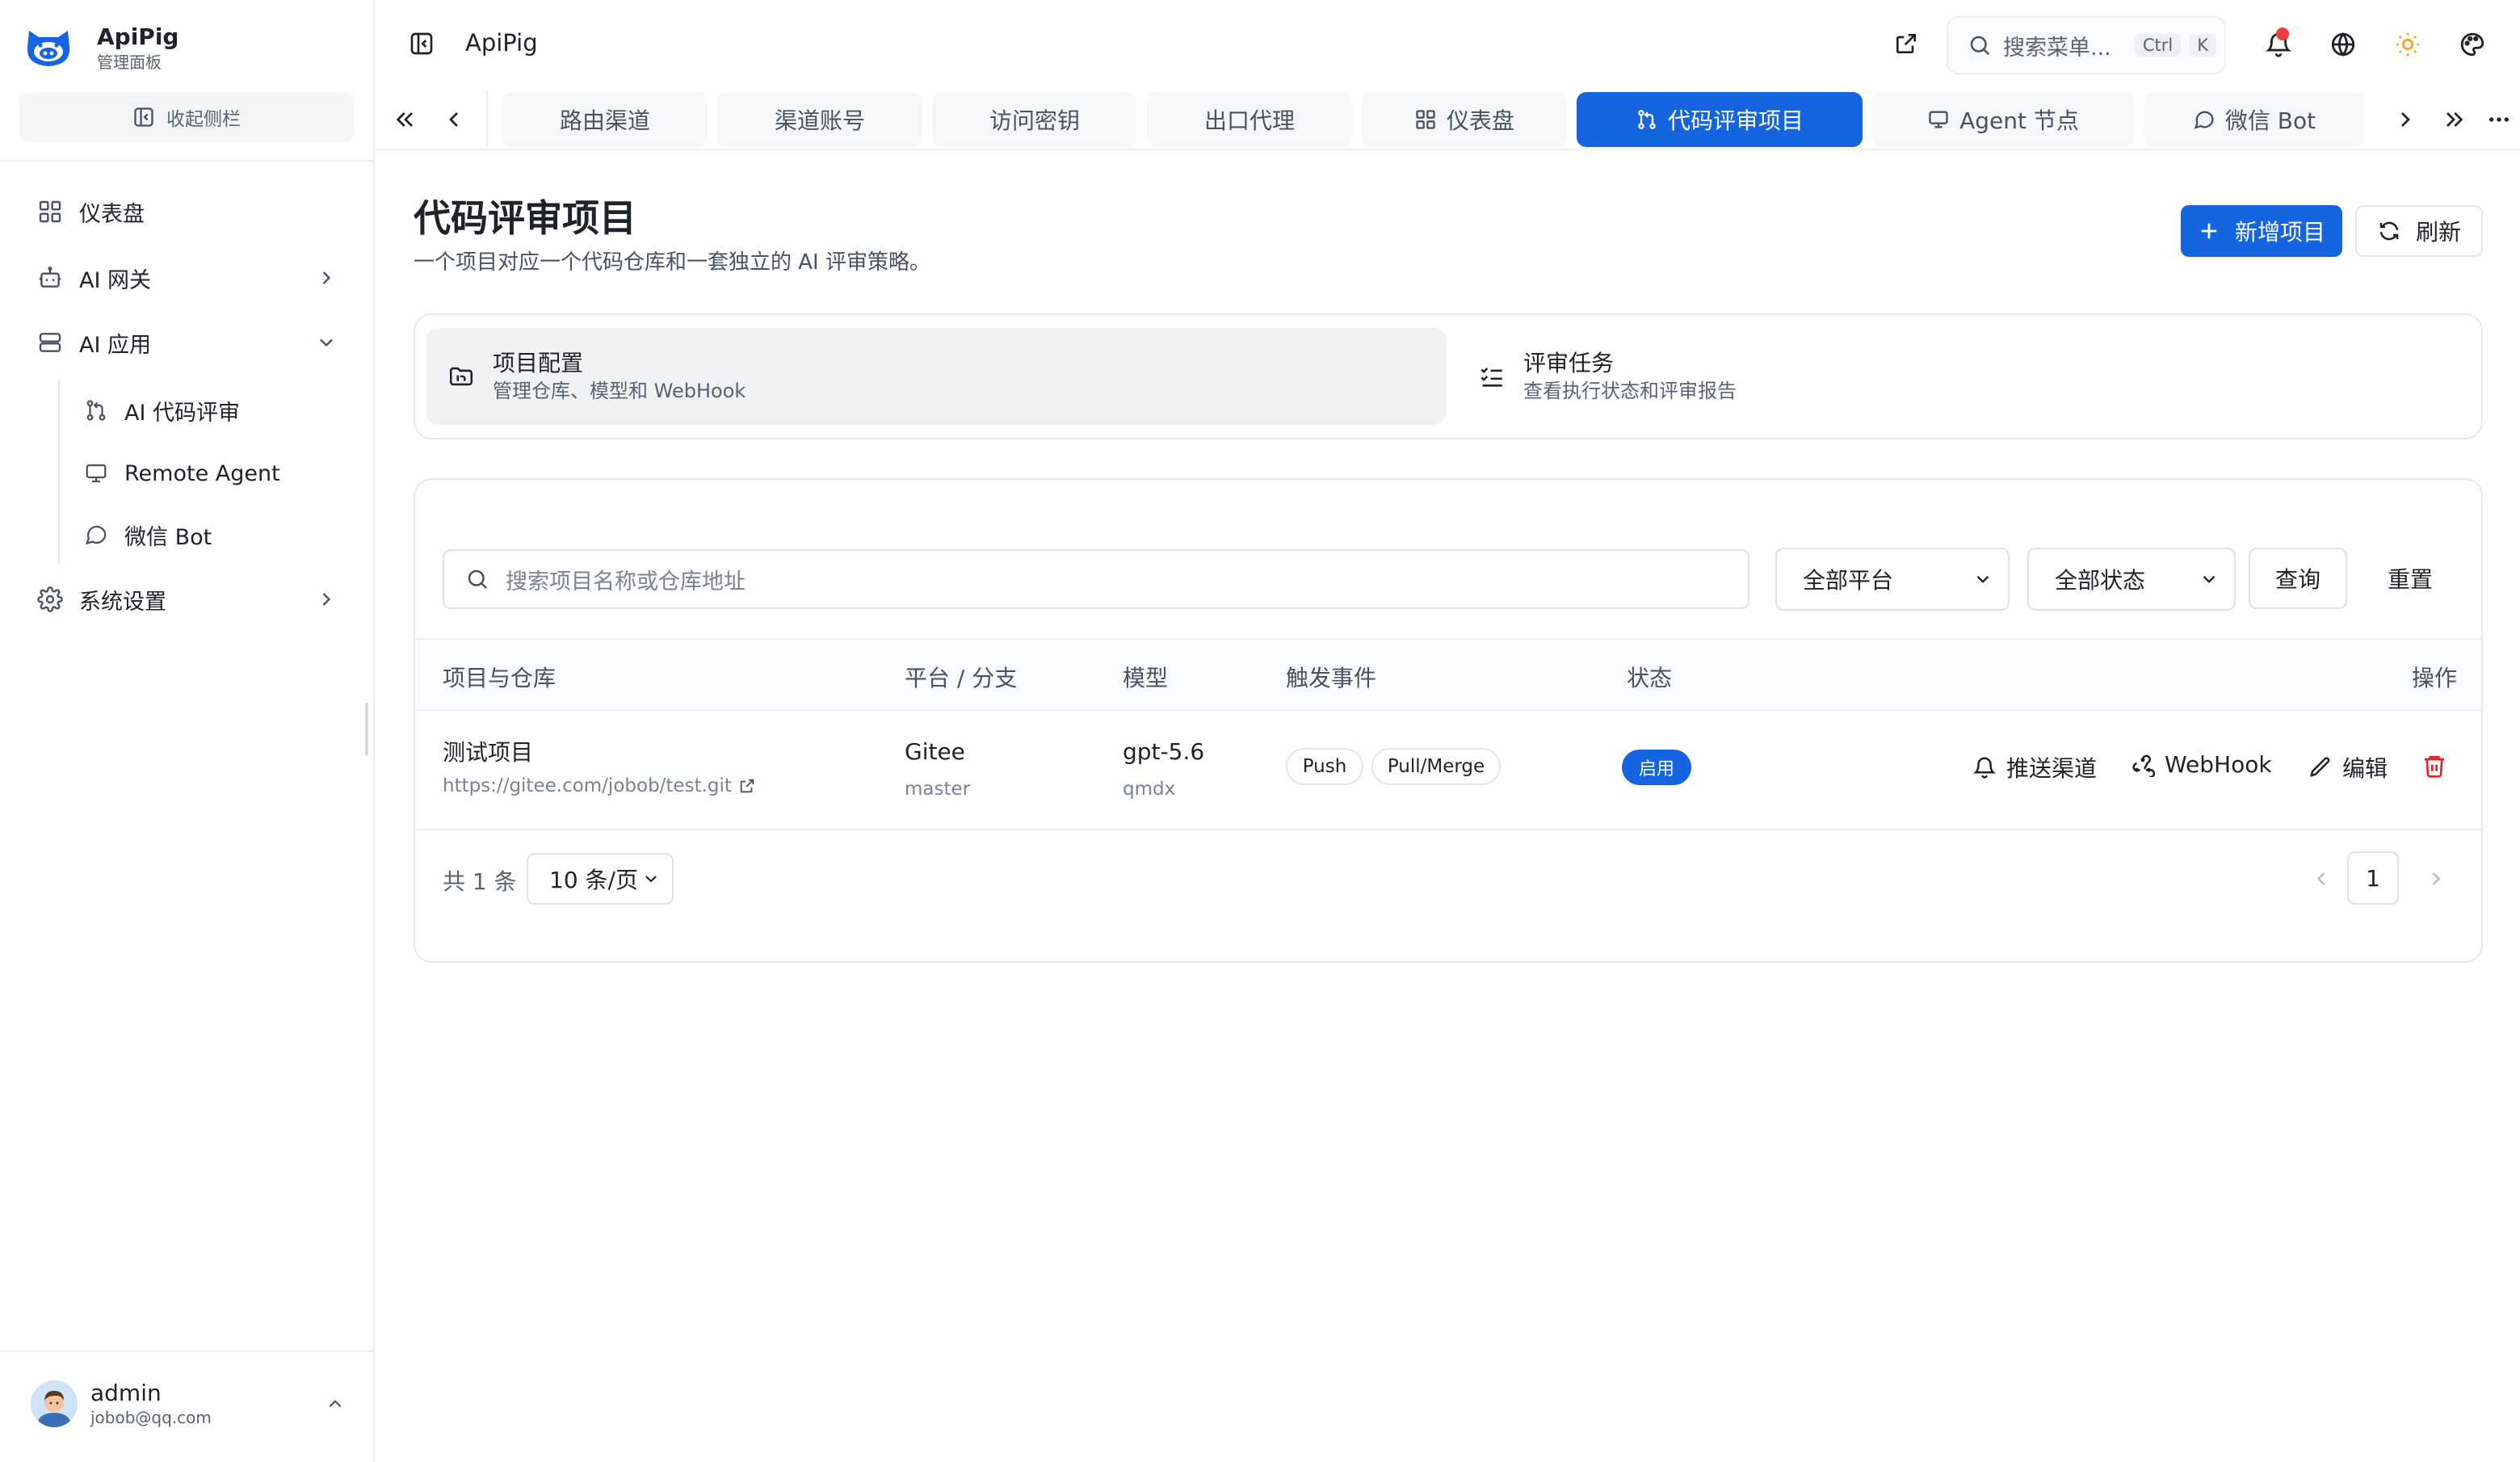 The width and height of the screenshot is (2520, 1462). Describe the element at coordinates (50, 277) in the screenshot. I see `bot-icon` at that location.